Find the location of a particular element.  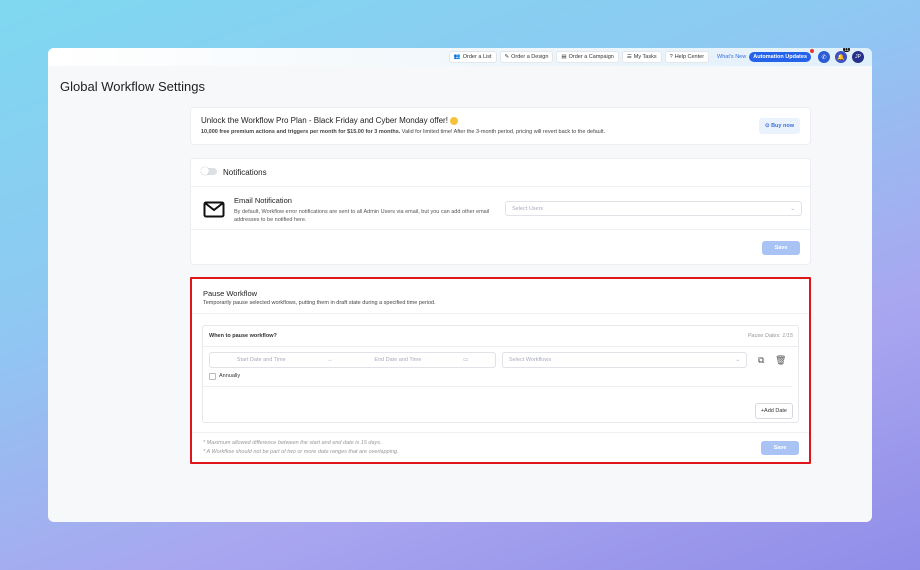

play-circle-icon: ⊙ is located at coordinates (767, 126).